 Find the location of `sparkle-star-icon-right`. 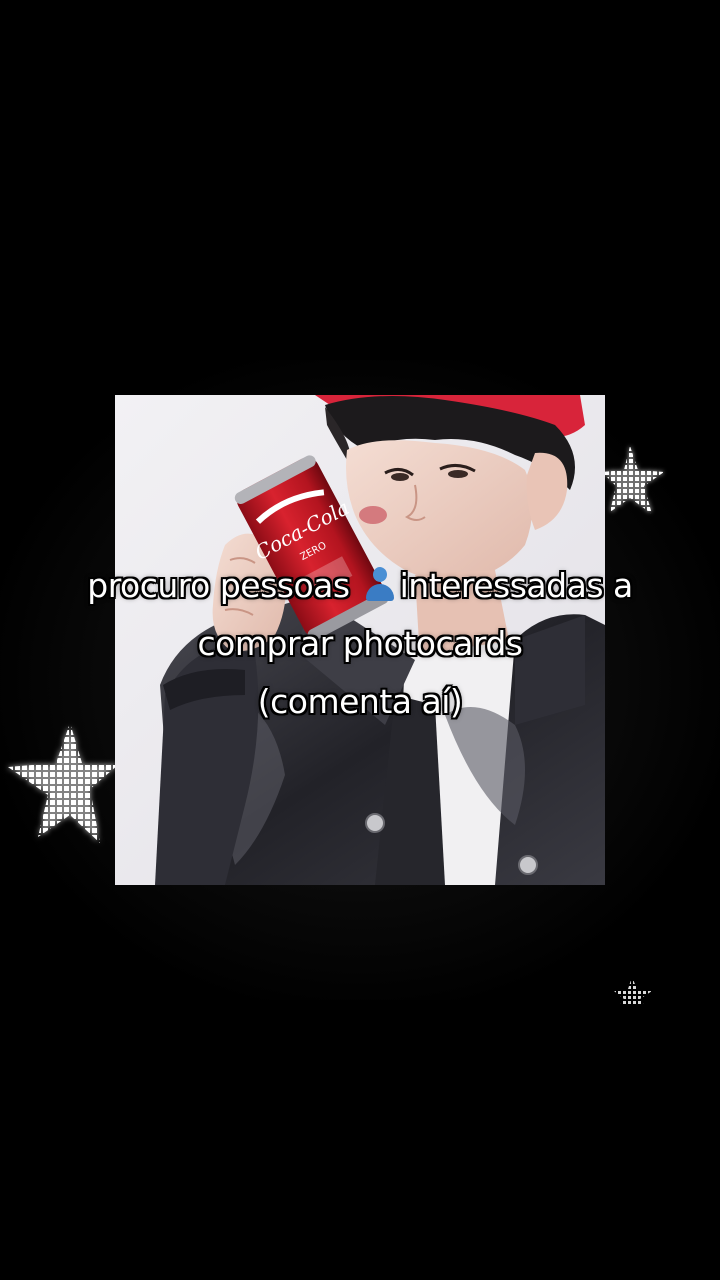

sparkle-star-icon-right is located at coordinates (633, 480).